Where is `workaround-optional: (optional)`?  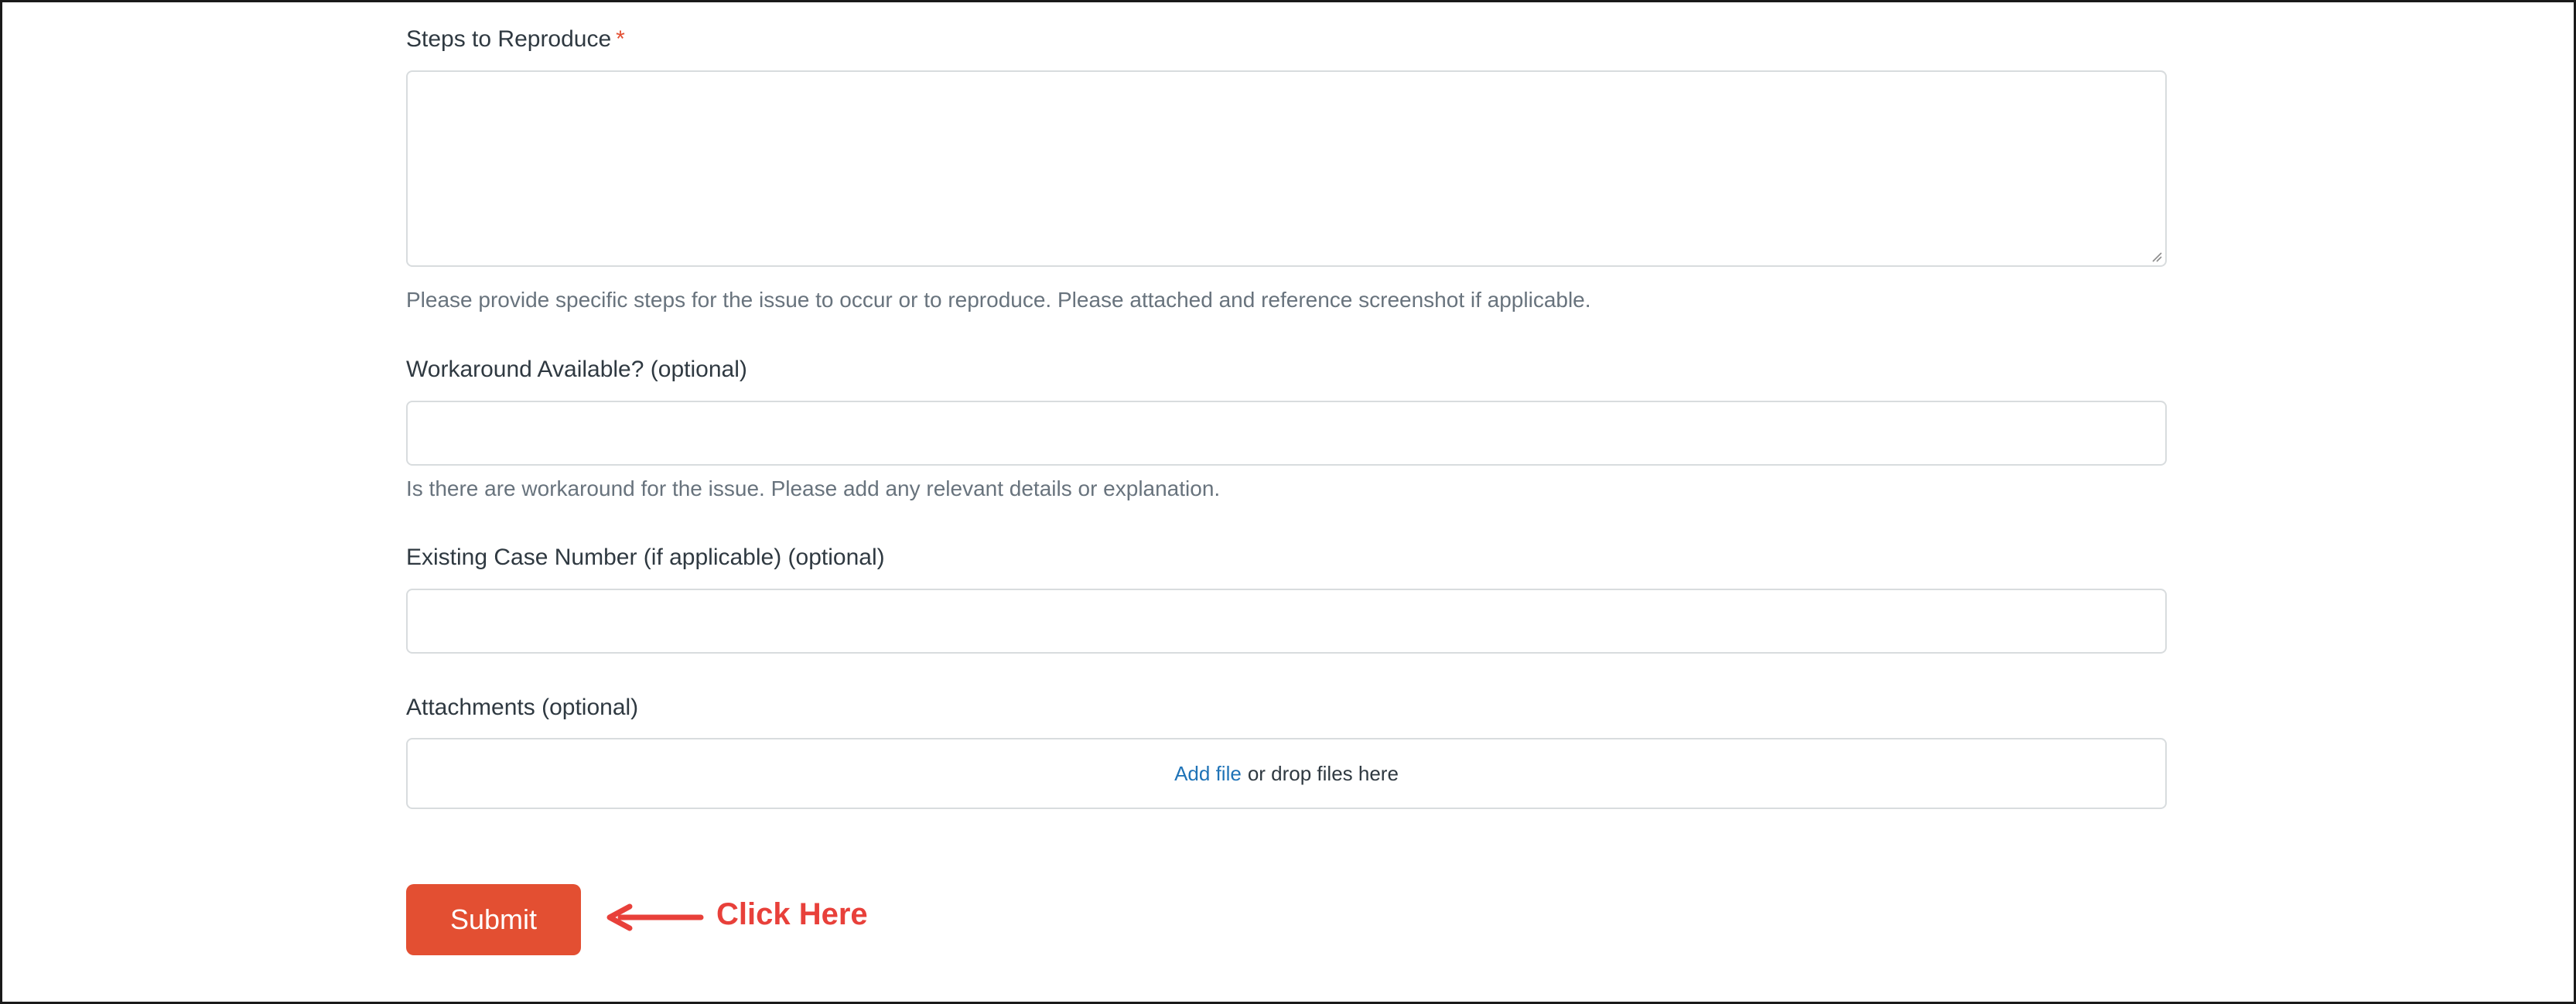 workaround-optional: (optional) is located at coordinates (698, 369).